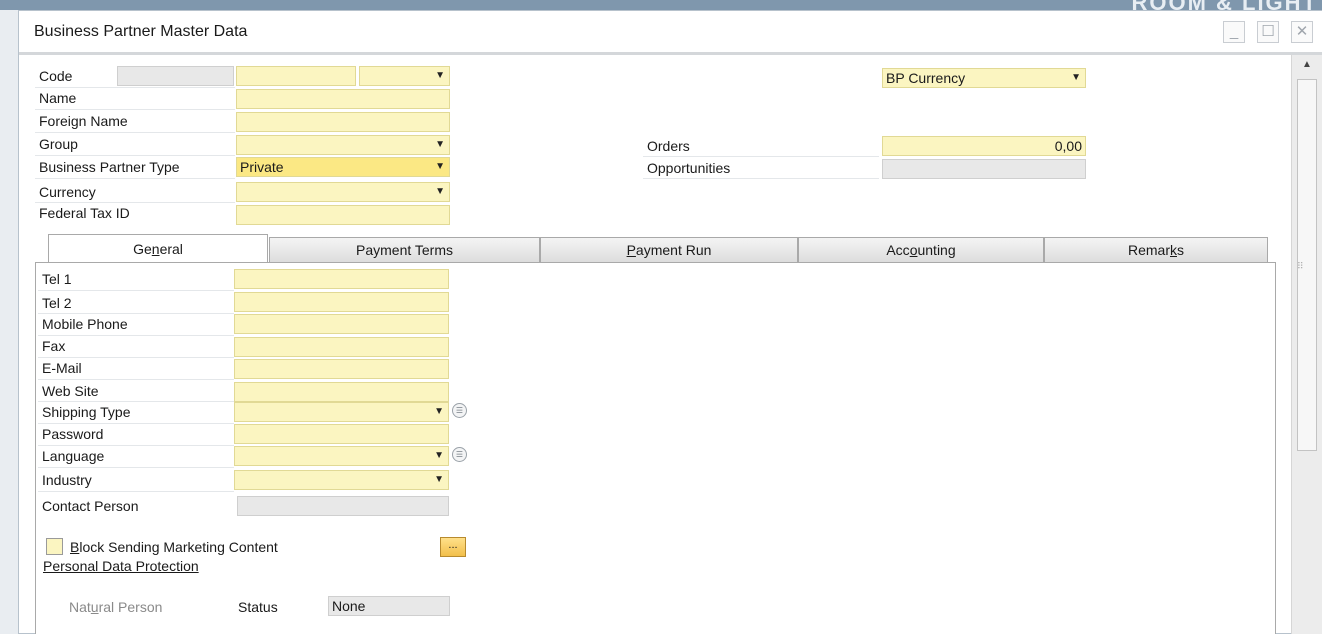 This screenshot has height=634, width=1322. I want to click on tab-payment-run: Payment Run, so click(669, 250).